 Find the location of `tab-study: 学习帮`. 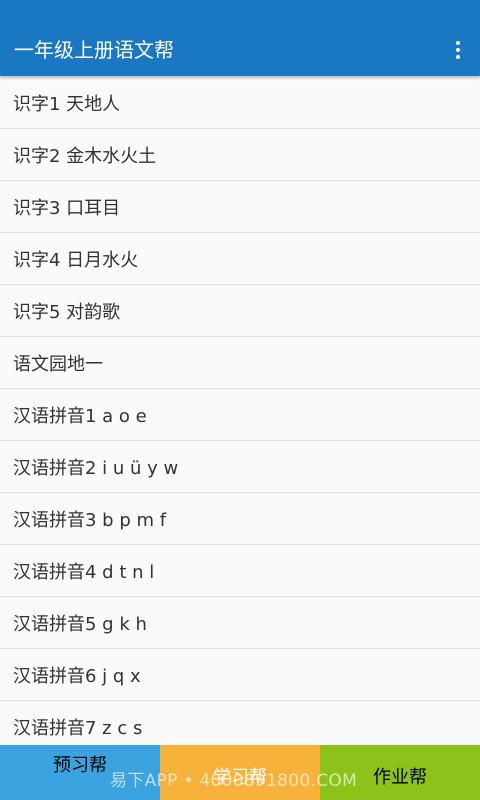

tab-study: 学习帮 is located at coordinates (240, 772).